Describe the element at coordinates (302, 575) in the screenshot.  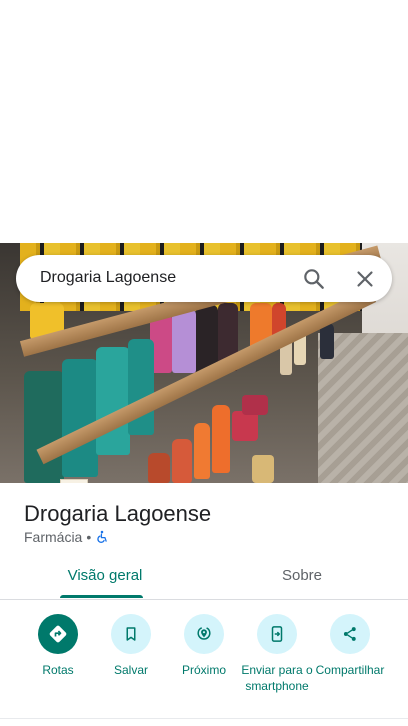
I see `tab-label: Sobre` at that location.